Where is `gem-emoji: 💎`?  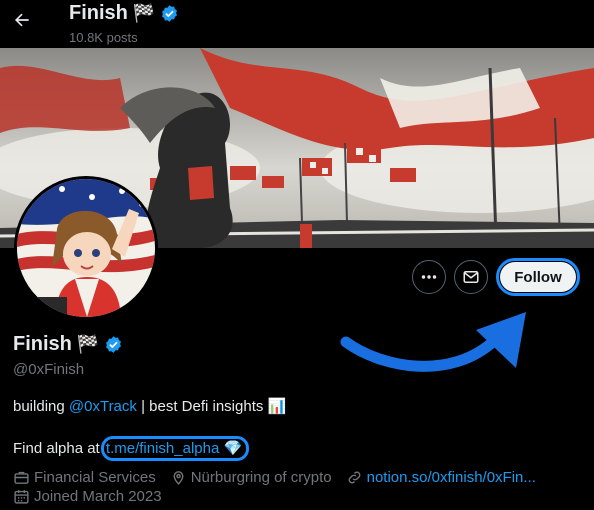 gem-emoji: 💎 is located at coordinates (233, 448).